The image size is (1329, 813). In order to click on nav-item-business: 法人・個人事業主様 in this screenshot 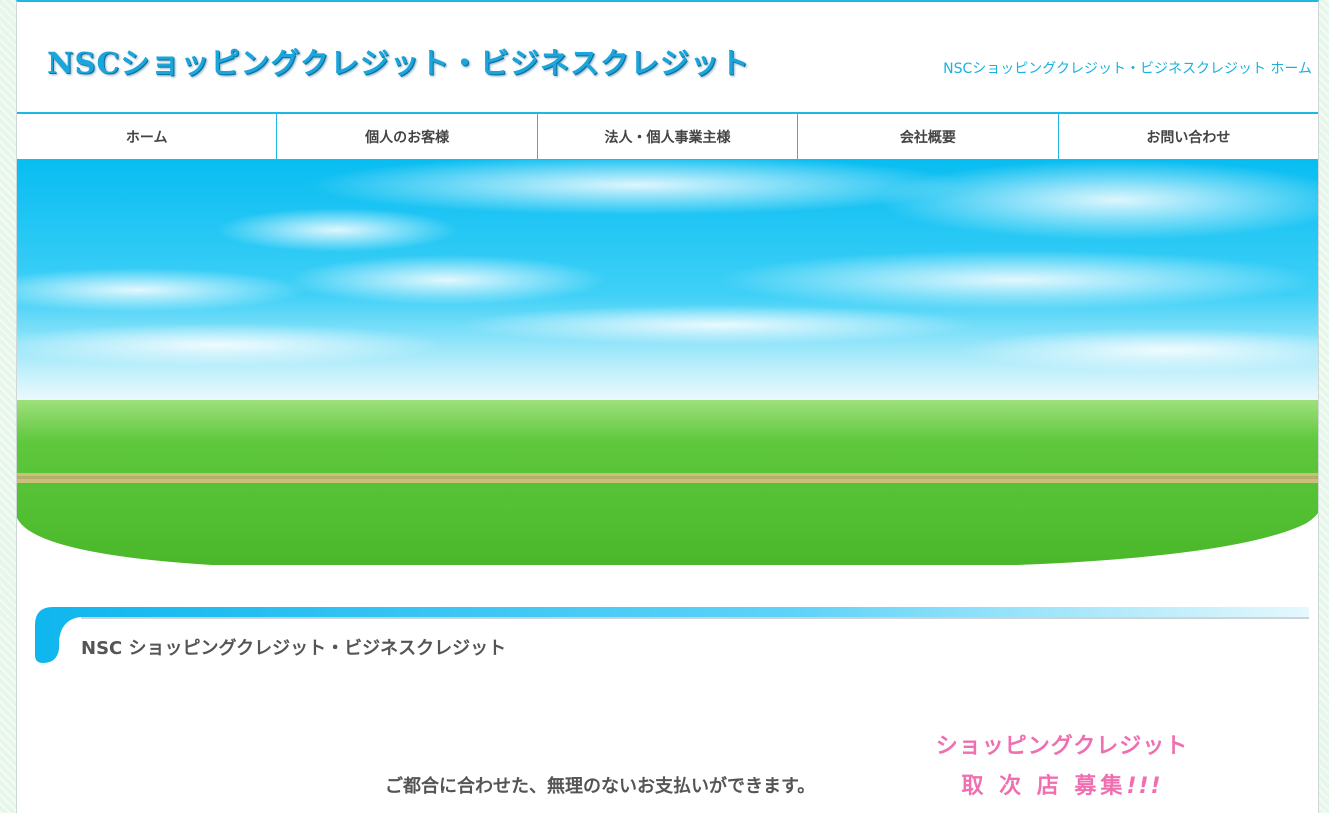, I will do `click(668, 136)`.